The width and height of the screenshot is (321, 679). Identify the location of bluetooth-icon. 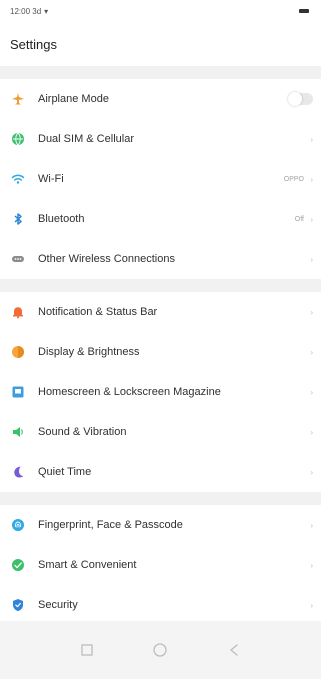
(18, 219).